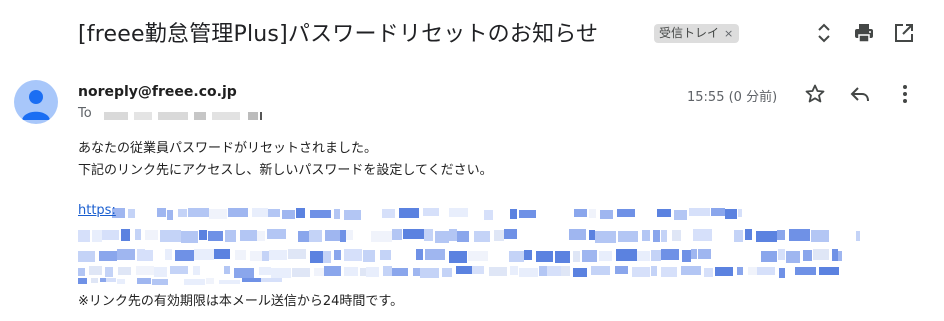  Describe the element at coordinates (97, 210) in the screenshot. I see `reset-link: https:` at that location.